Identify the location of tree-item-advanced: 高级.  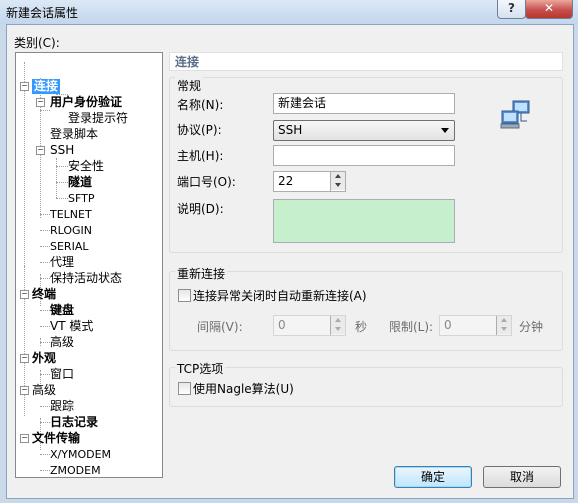
(44, 390).